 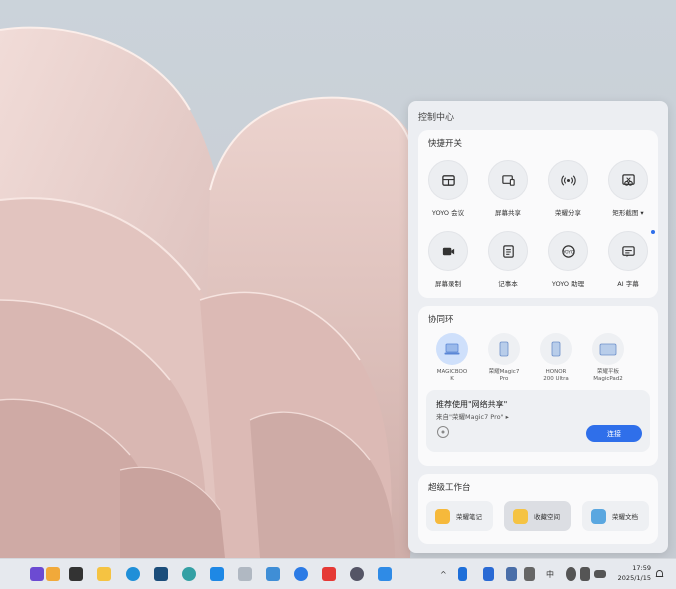 I want to click on notification-bell-icon, so click(x=659, y=574).